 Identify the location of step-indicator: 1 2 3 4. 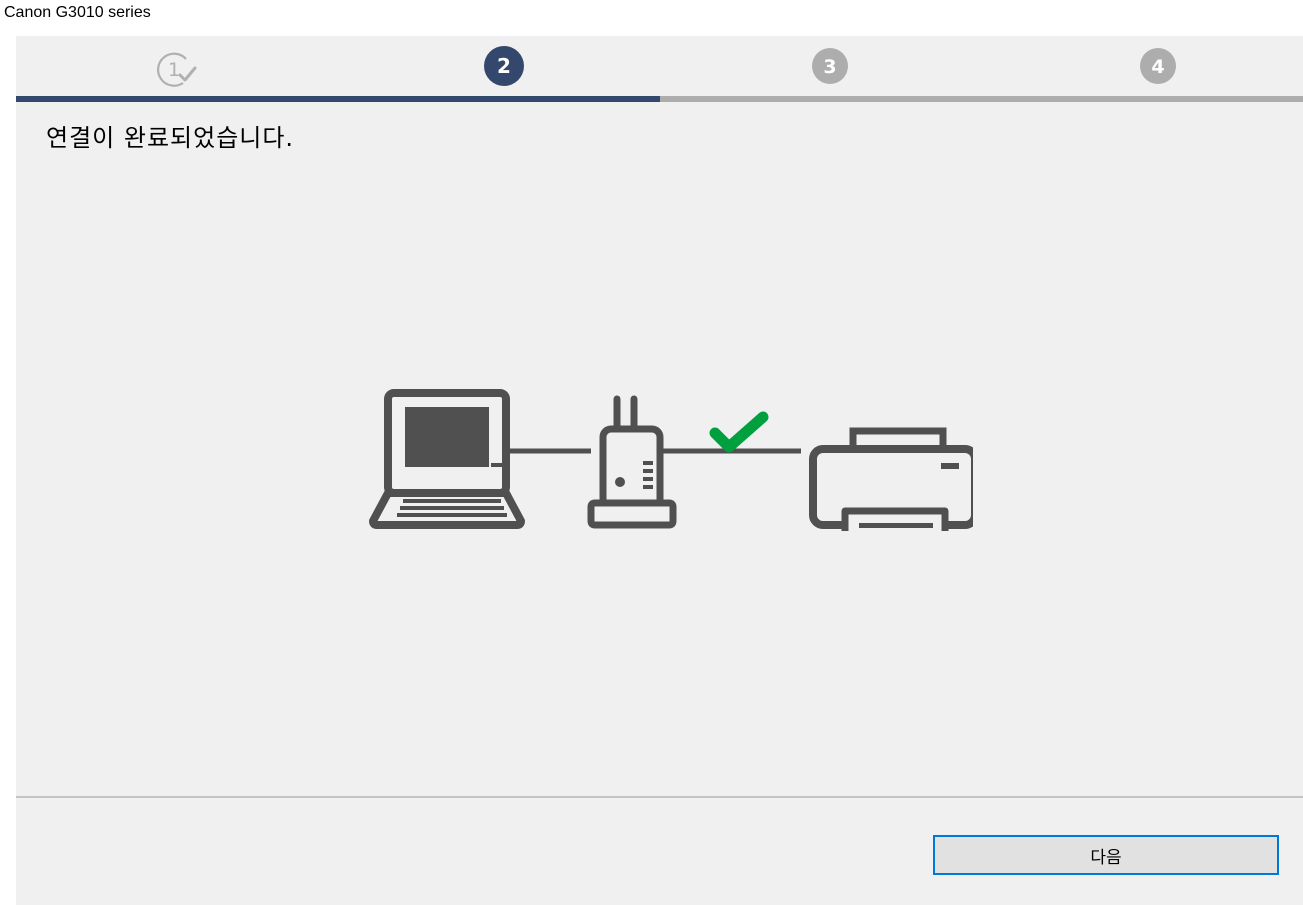
(659, 69).